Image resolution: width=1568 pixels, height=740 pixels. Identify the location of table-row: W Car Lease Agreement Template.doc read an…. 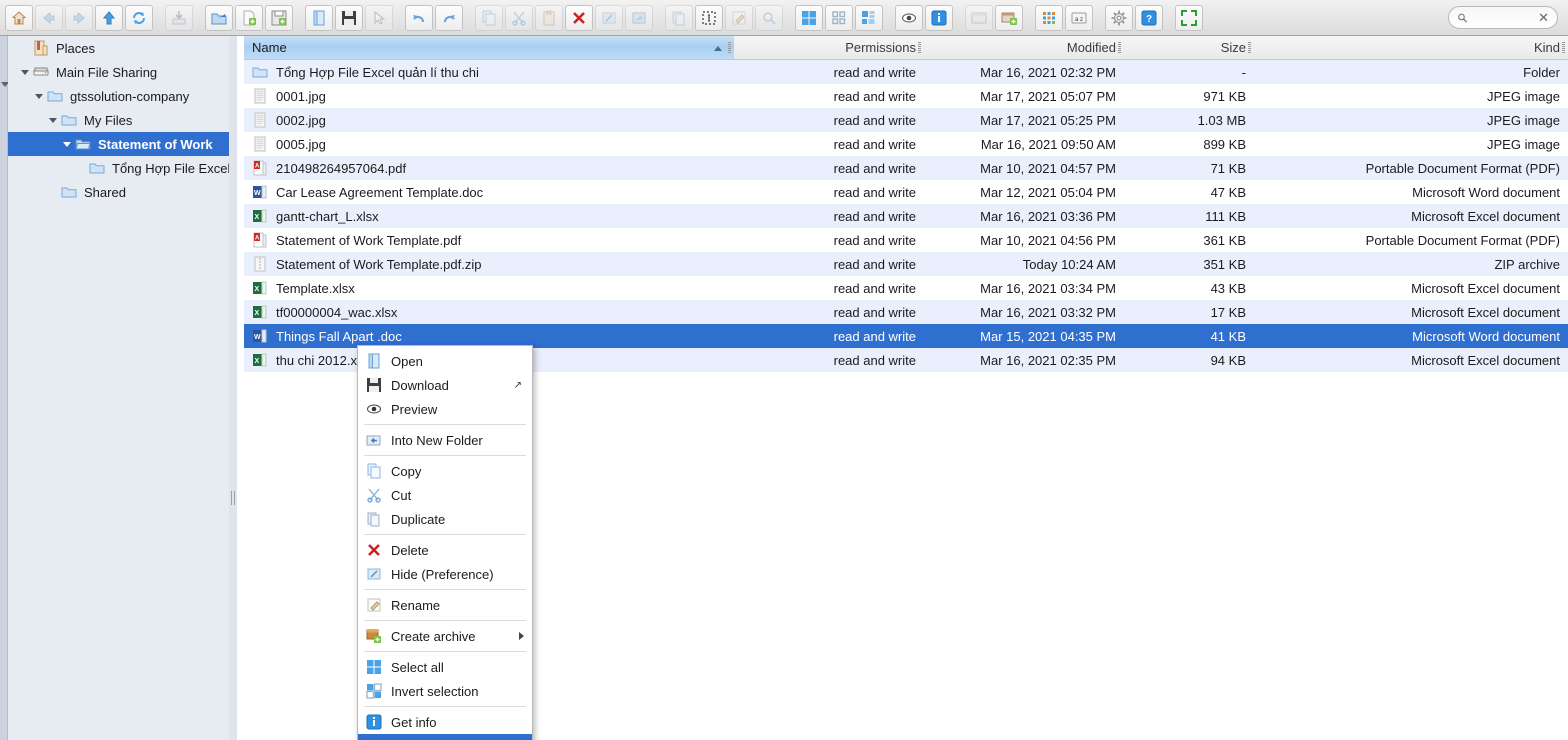
(906, 192).